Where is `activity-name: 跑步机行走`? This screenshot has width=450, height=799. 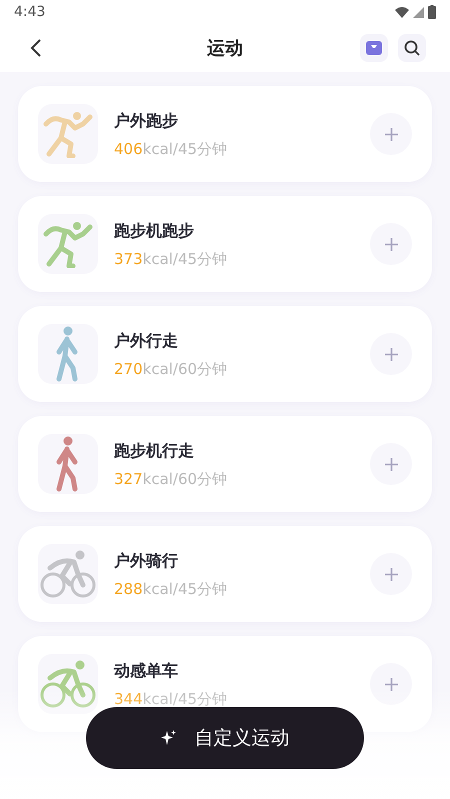
activity-name: 跑步机行走 is located at coordinates (154, 451).